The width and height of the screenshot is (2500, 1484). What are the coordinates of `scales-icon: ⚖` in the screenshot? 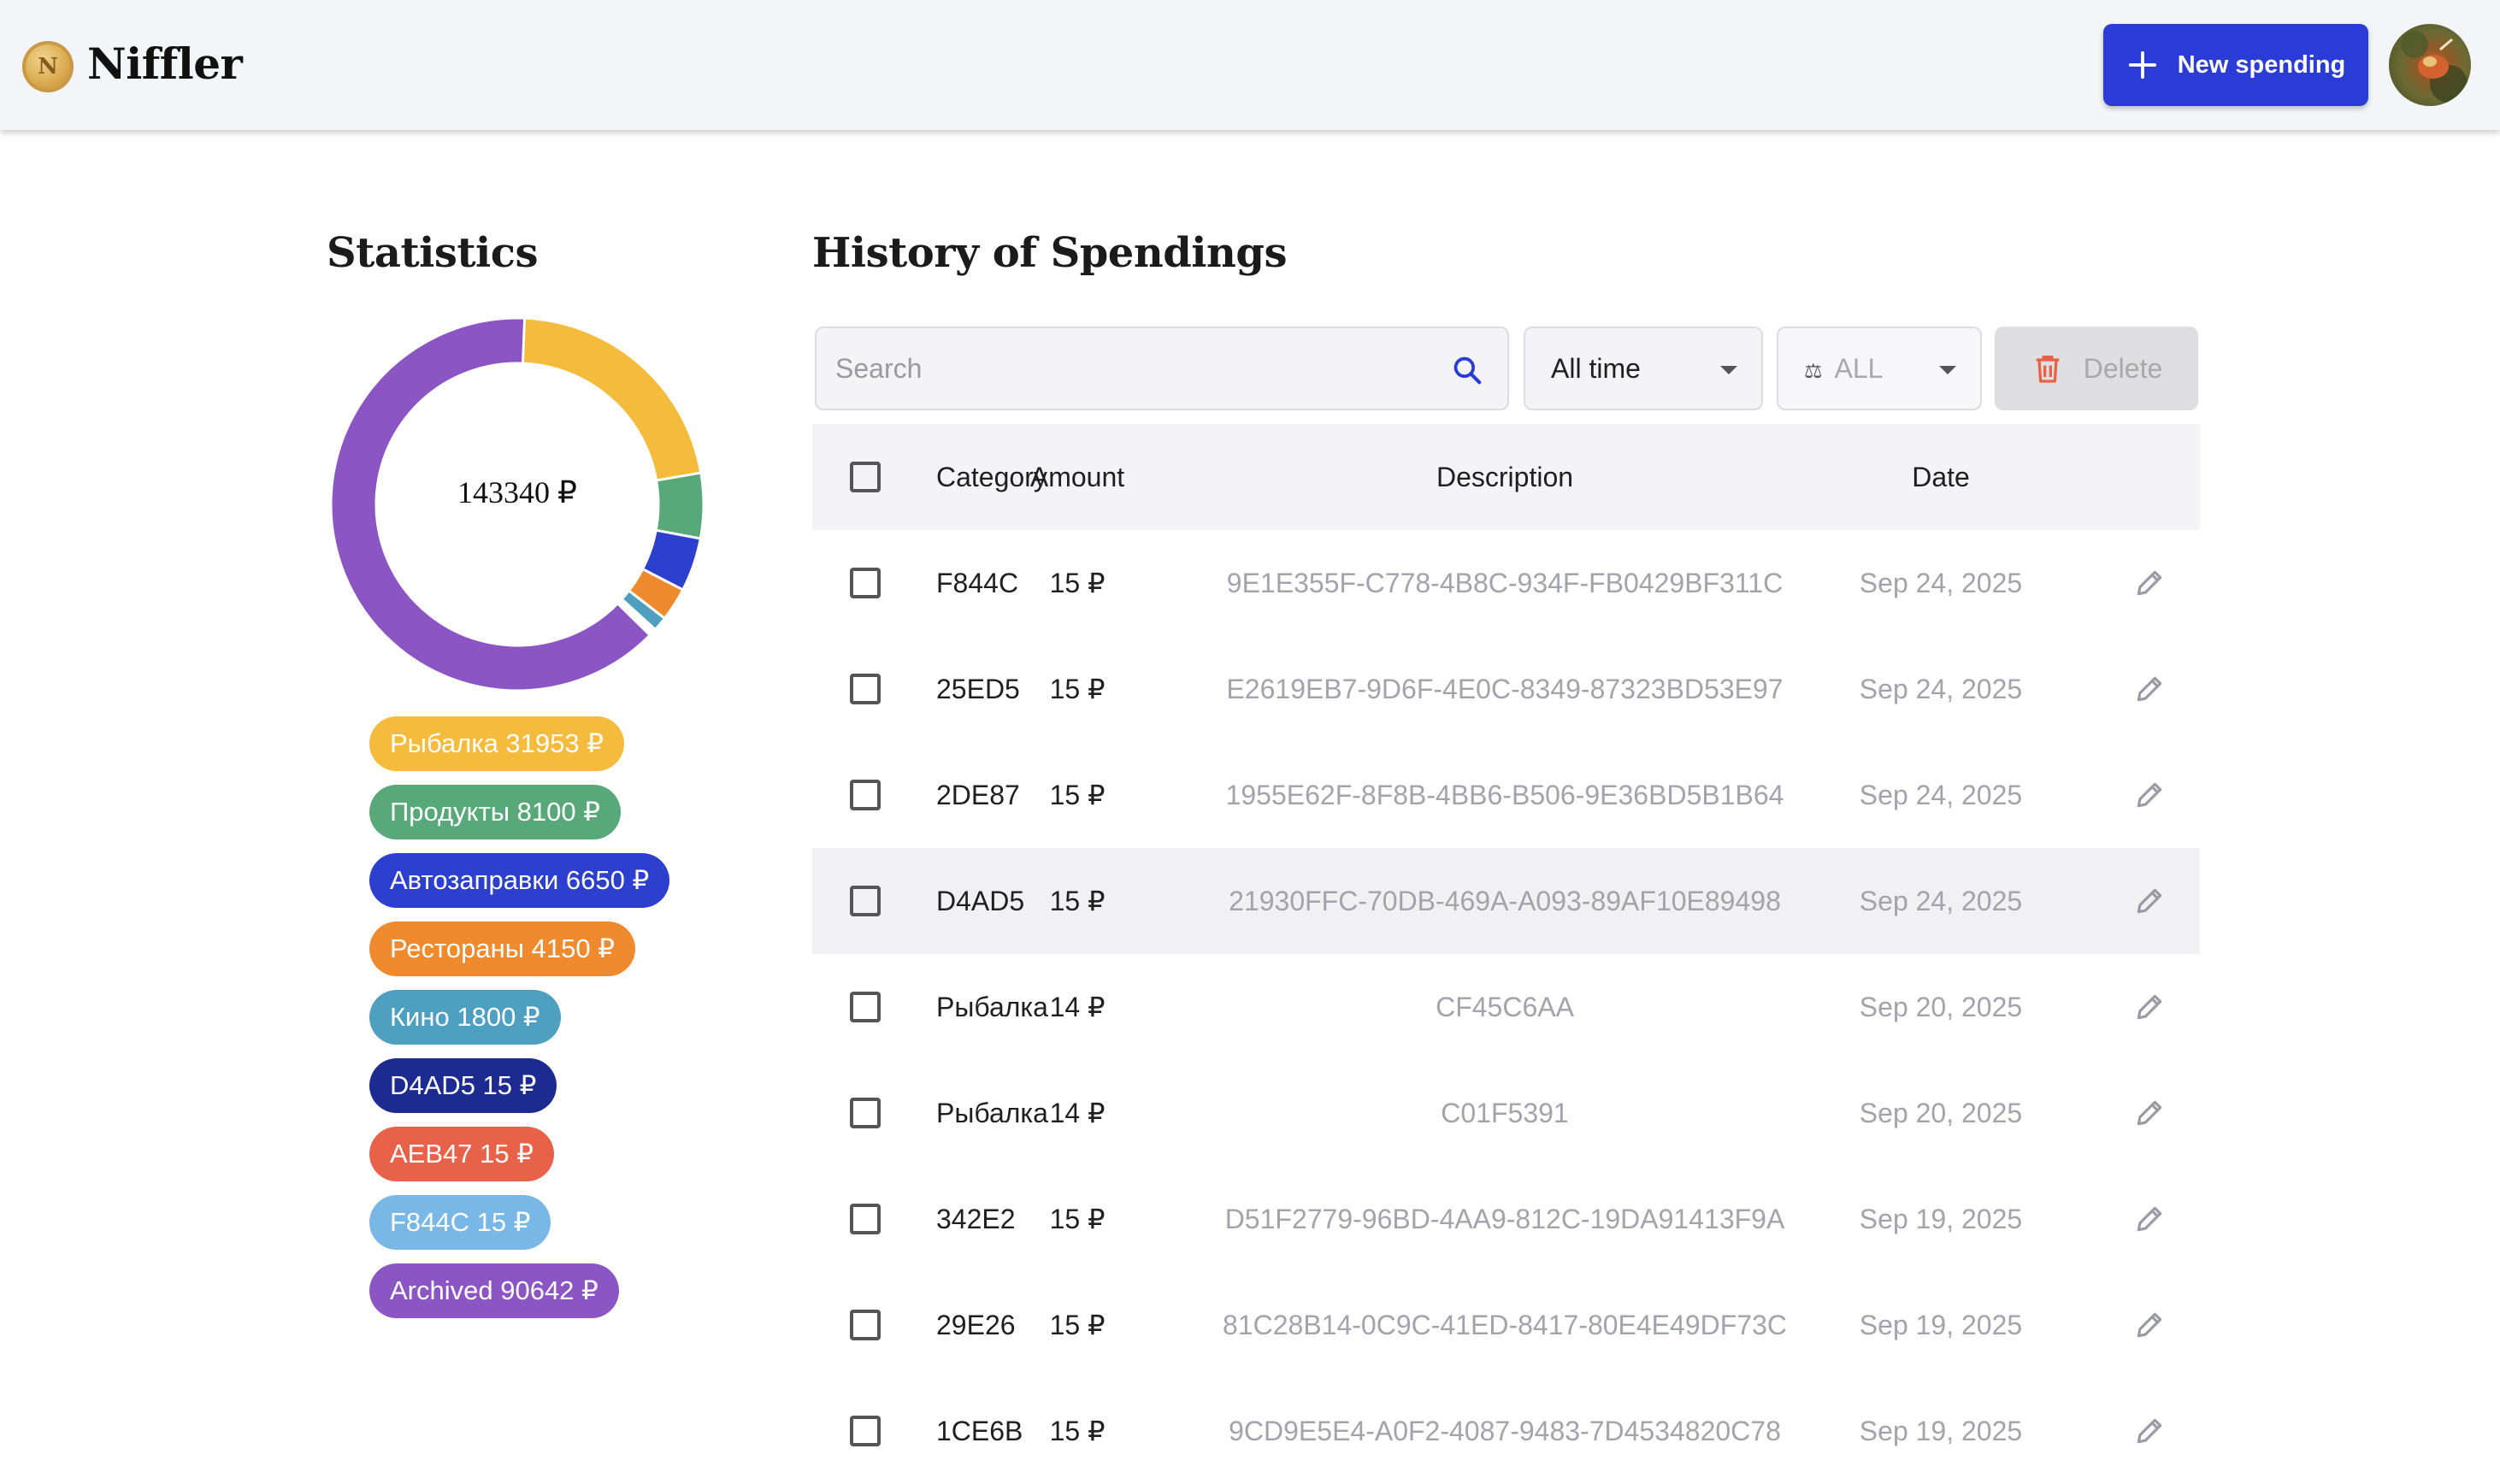 It's located at (1813, 371).